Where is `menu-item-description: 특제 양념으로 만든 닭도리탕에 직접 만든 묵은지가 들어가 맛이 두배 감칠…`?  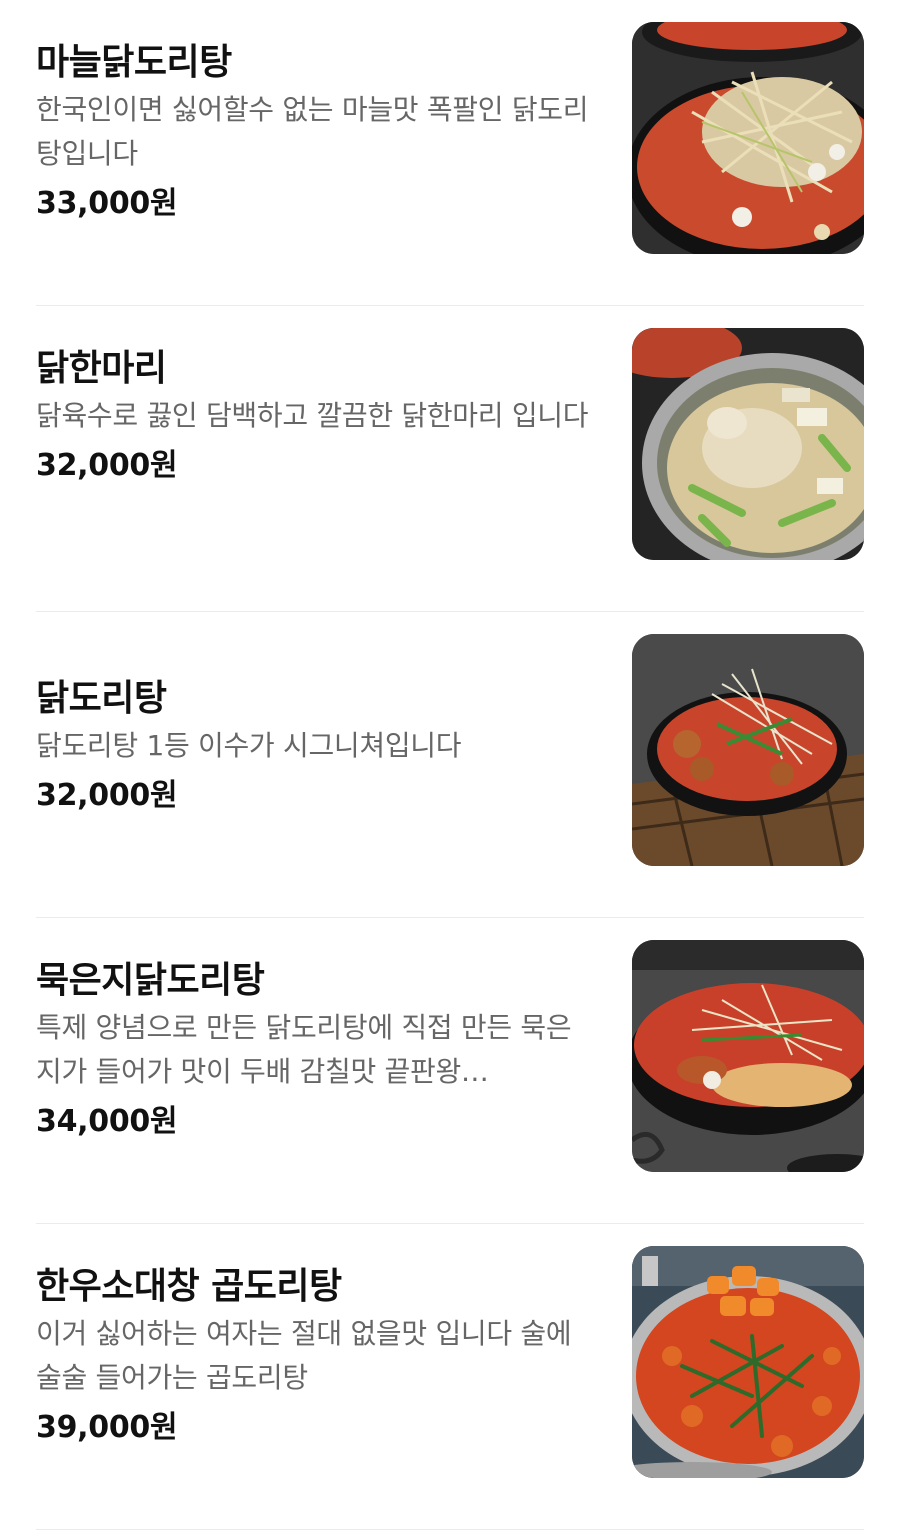
menu-item-description: 특제 양념으로 만든 닭도리탕에 직접 만든 묵은지가 들어가 맛이 두배 감칠… is located at coordinates (304, 1049).